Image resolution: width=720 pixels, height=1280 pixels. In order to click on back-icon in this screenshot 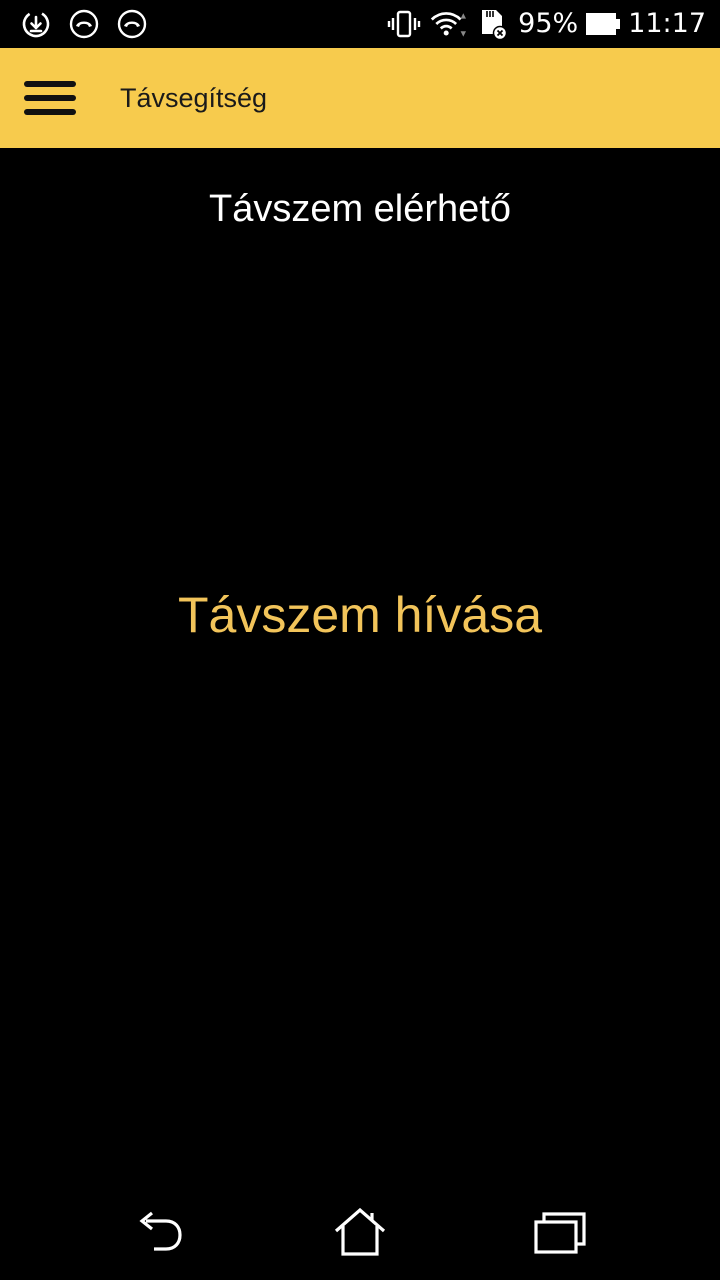, I will do `click(160, 1232)`.